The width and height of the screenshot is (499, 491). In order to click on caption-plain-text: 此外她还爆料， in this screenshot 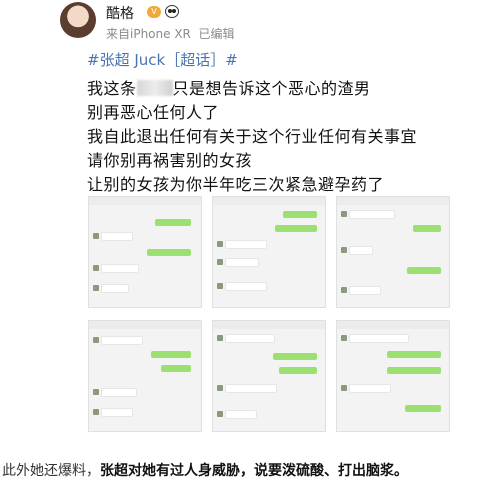, I will do `click(51, 471)`.